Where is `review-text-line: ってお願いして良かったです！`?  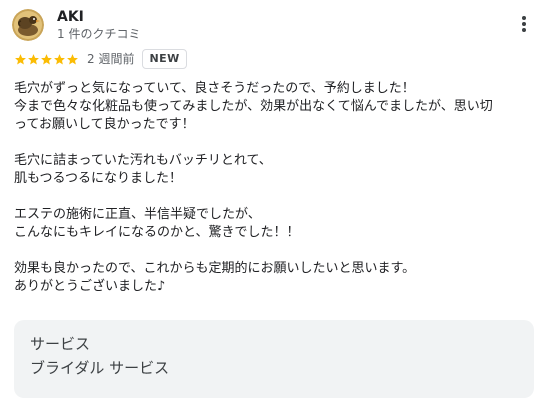 review-text-line: ってお願いして良かったです！ is located at coordinates (104, 124).